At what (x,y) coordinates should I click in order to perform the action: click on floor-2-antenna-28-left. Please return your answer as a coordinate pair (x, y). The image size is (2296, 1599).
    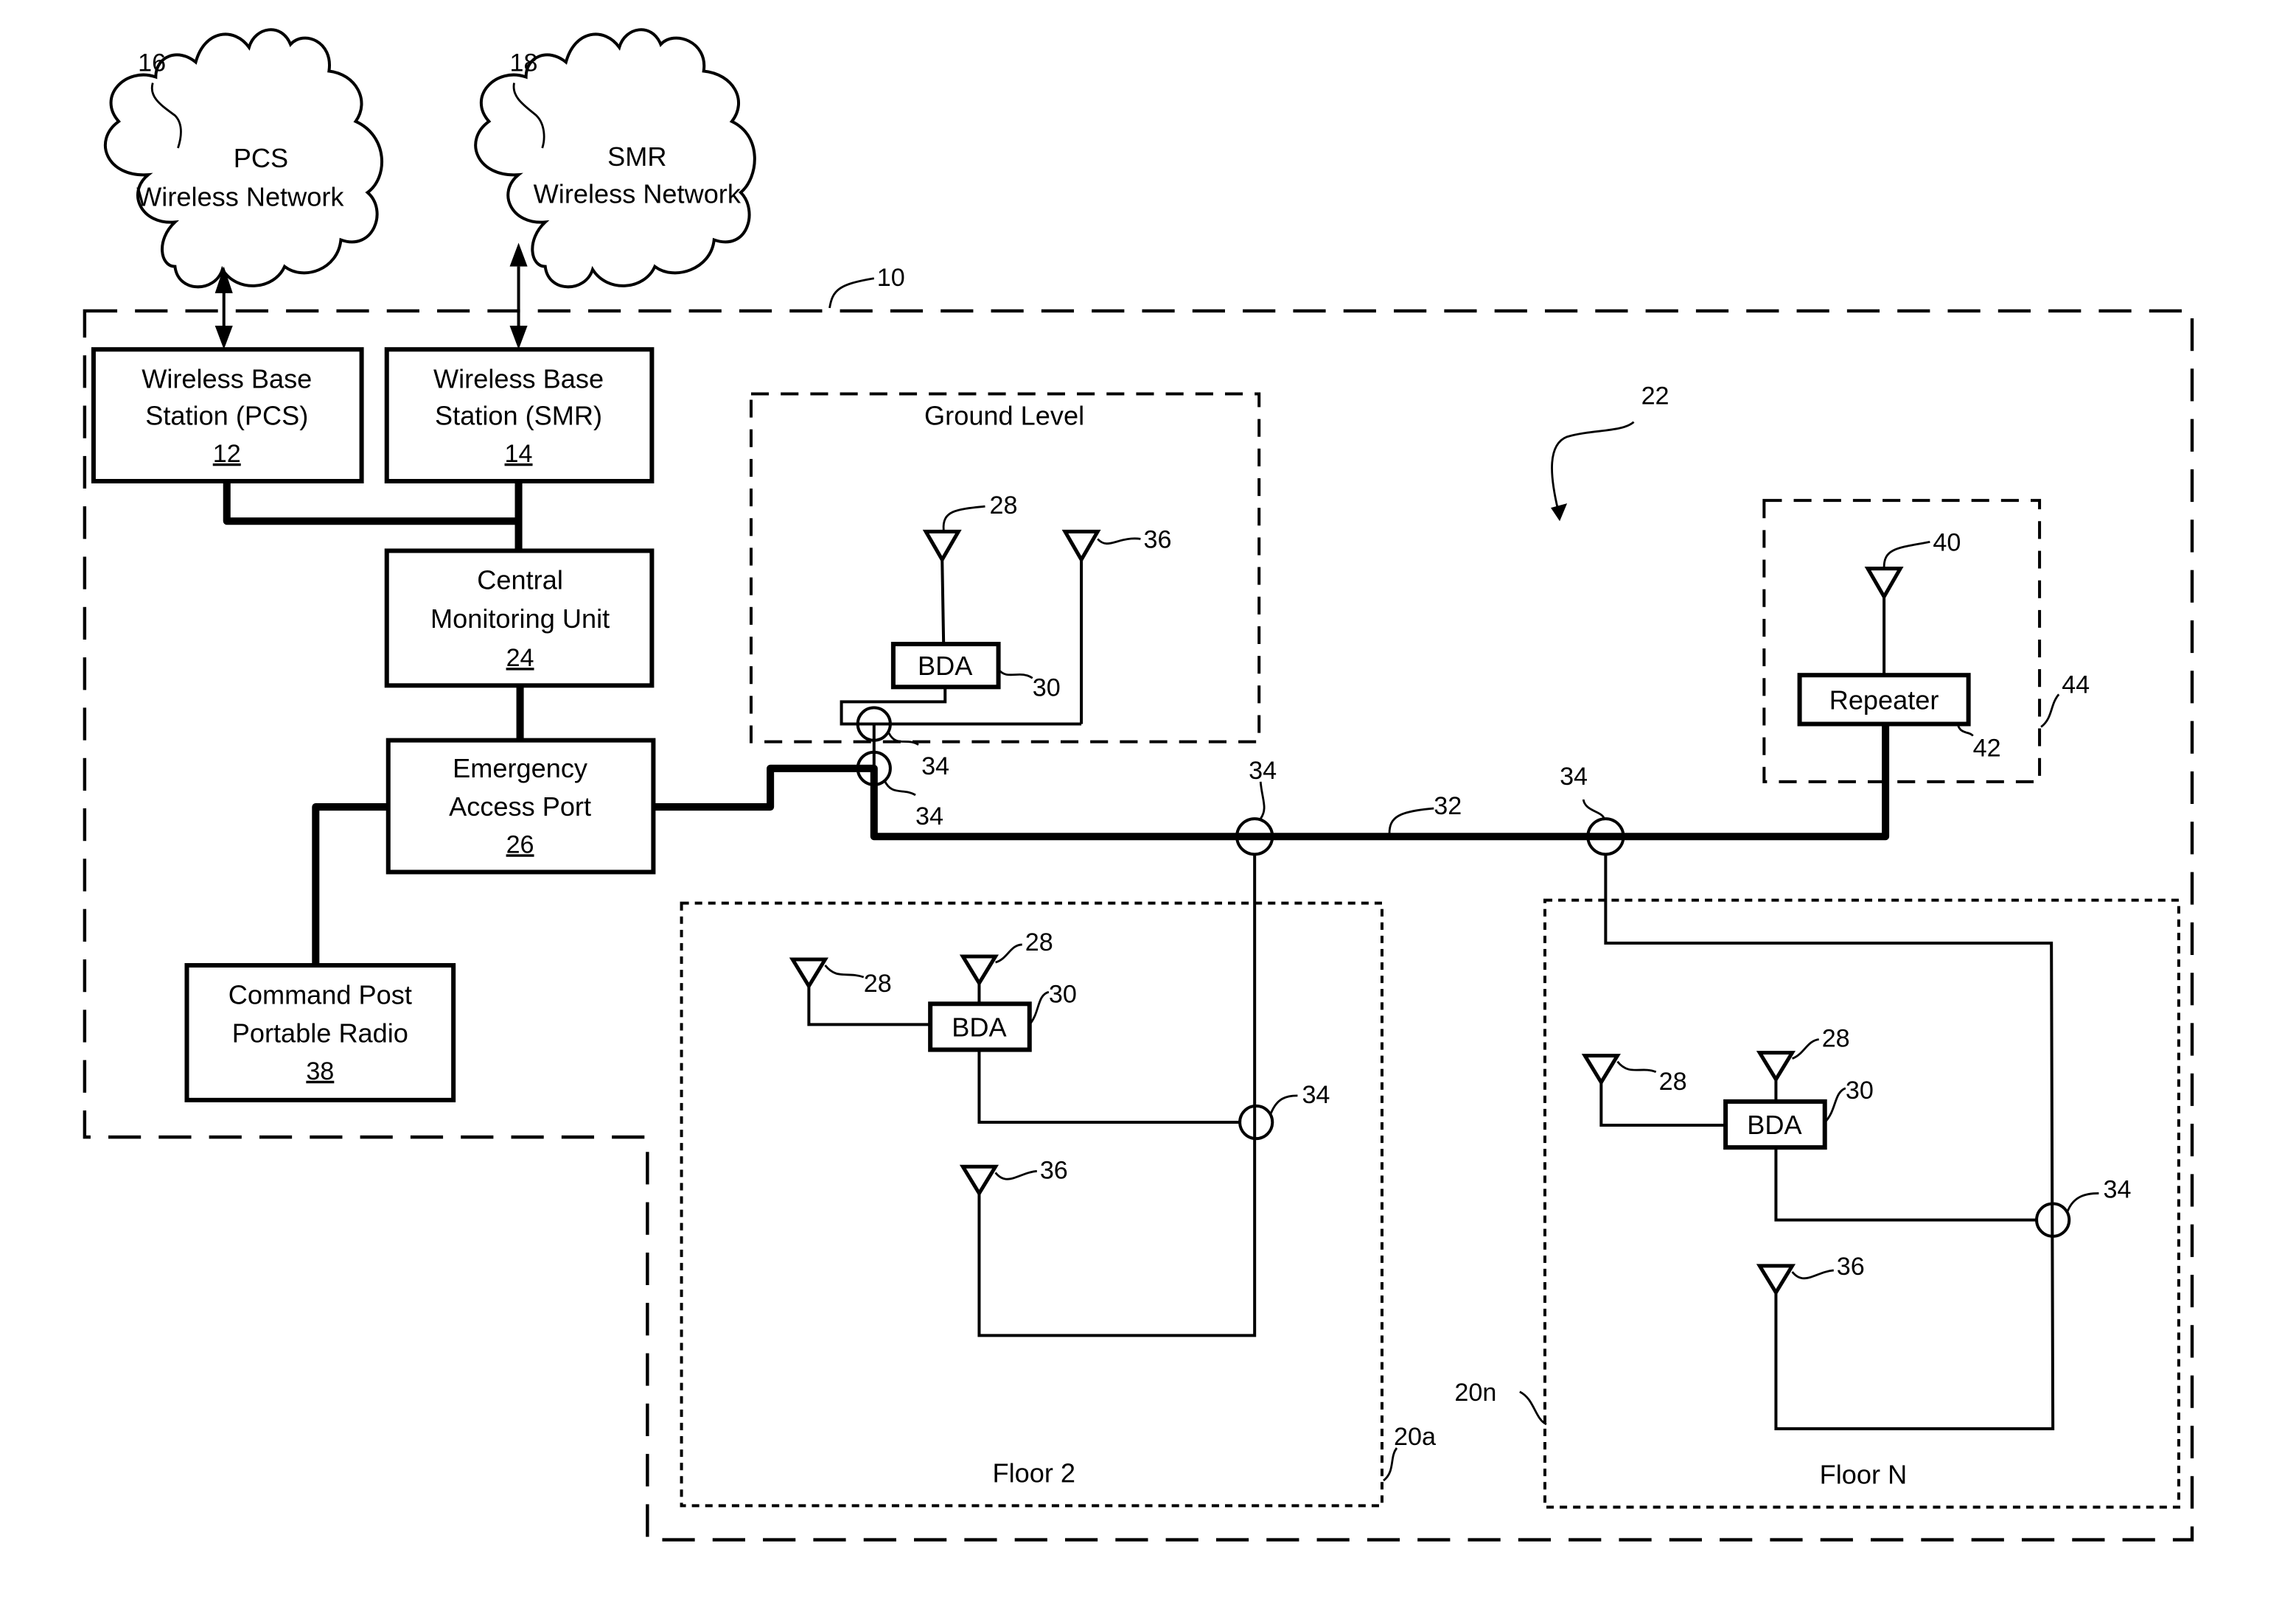
    Looking at the image, I should click on (860, 992).